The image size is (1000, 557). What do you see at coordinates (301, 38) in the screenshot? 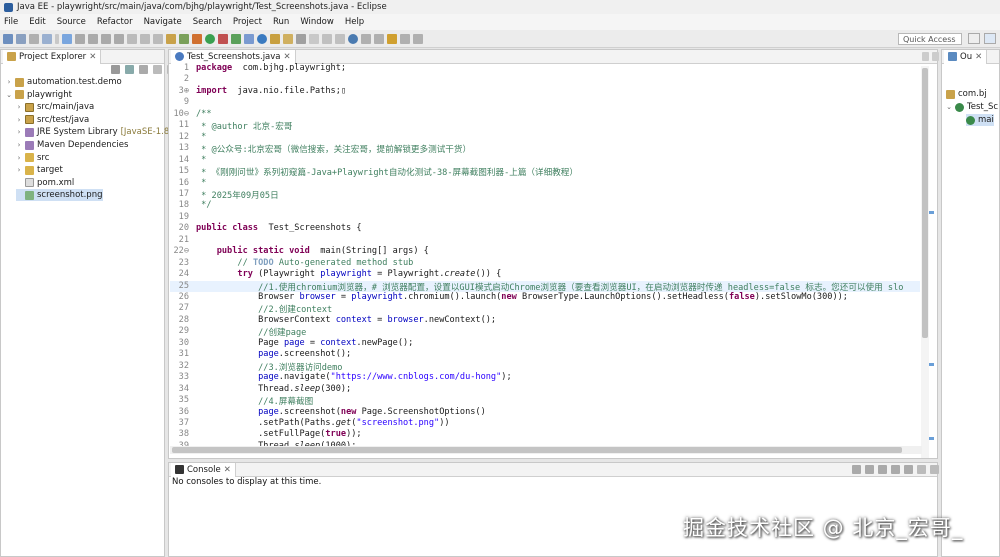
I see `search-icon` at bounding box center [301, 38].